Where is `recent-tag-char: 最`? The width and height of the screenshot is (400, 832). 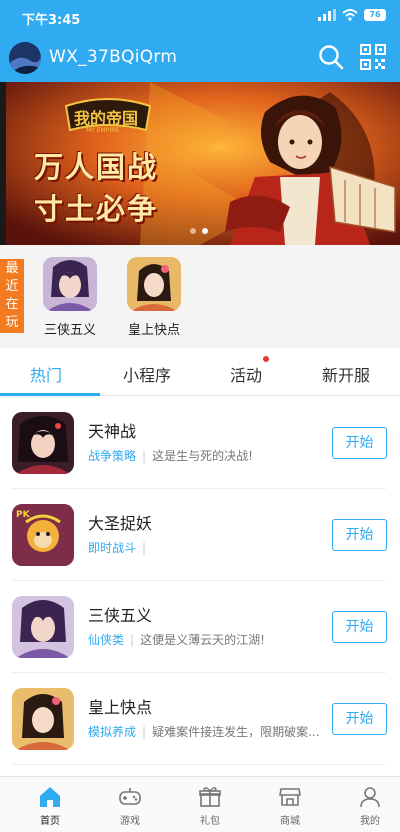
recent-tag-char: 最 is located at coordinates (12, 268).